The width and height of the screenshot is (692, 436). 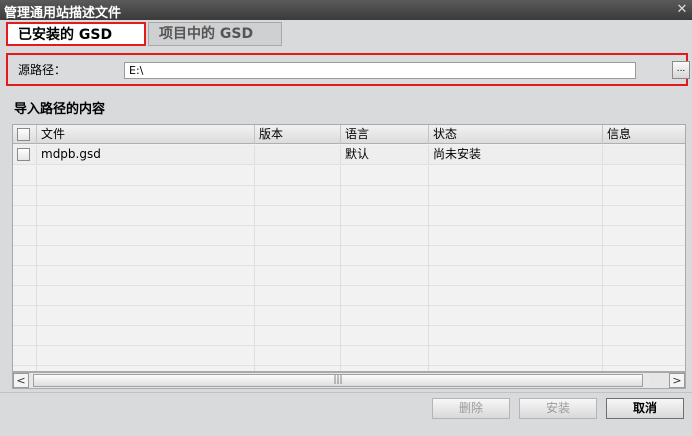 I want to click on column-header-file: 文件, so click(x=146, y=134).